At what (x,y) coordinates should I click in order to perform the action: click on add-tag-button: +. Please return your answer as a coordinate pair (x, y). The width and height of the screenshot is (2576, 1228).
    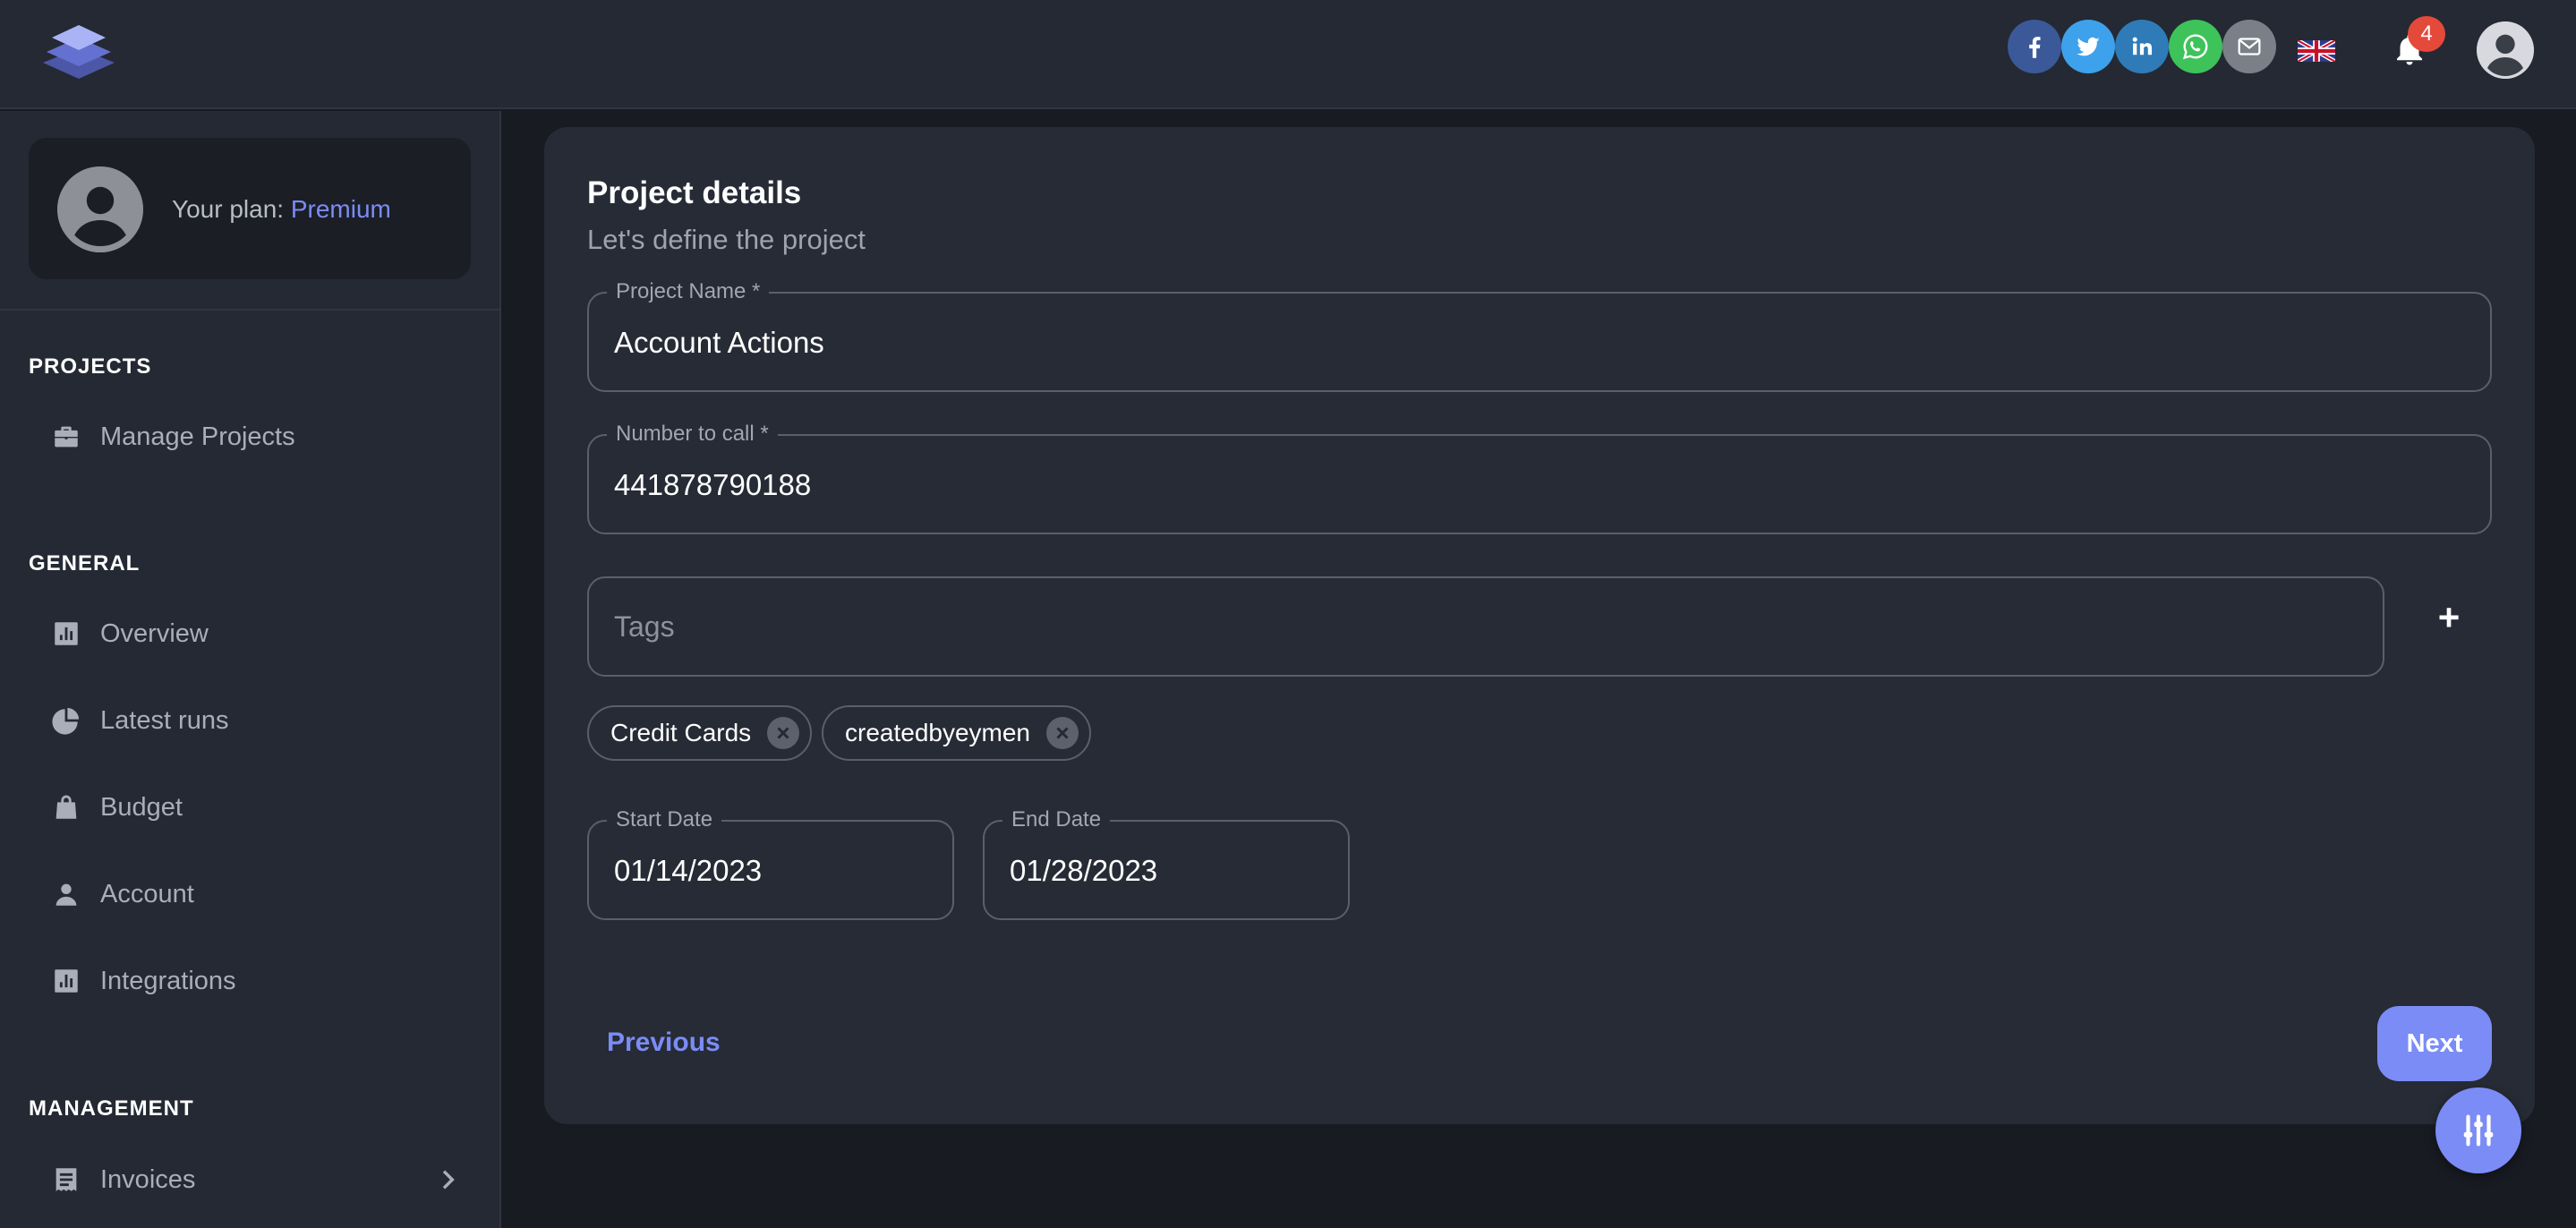
    Looking at the image, I should click on (2448, 617).